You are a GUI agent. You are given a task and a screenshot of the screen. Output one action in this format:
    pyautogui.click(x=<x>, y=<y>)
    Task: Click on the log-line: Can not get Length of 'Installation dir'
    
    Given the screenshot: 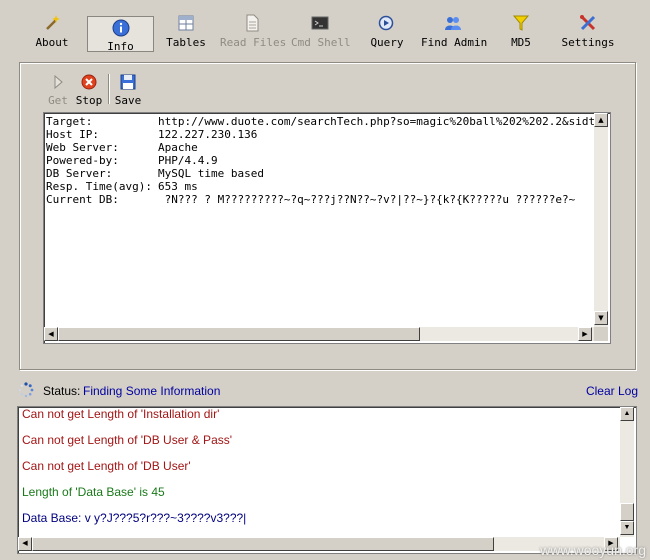 What is the action you would take?
    pyautogui.click(x=121, y=414)
    